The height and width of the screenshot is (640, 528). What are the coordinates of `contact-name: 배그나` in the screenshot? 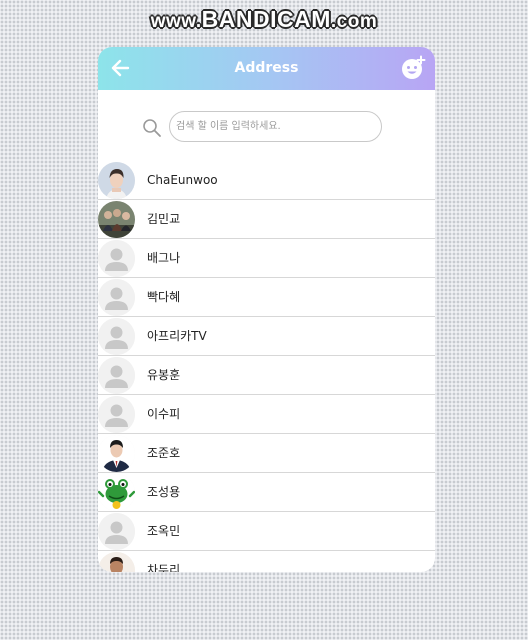 It's located at (164, 258).